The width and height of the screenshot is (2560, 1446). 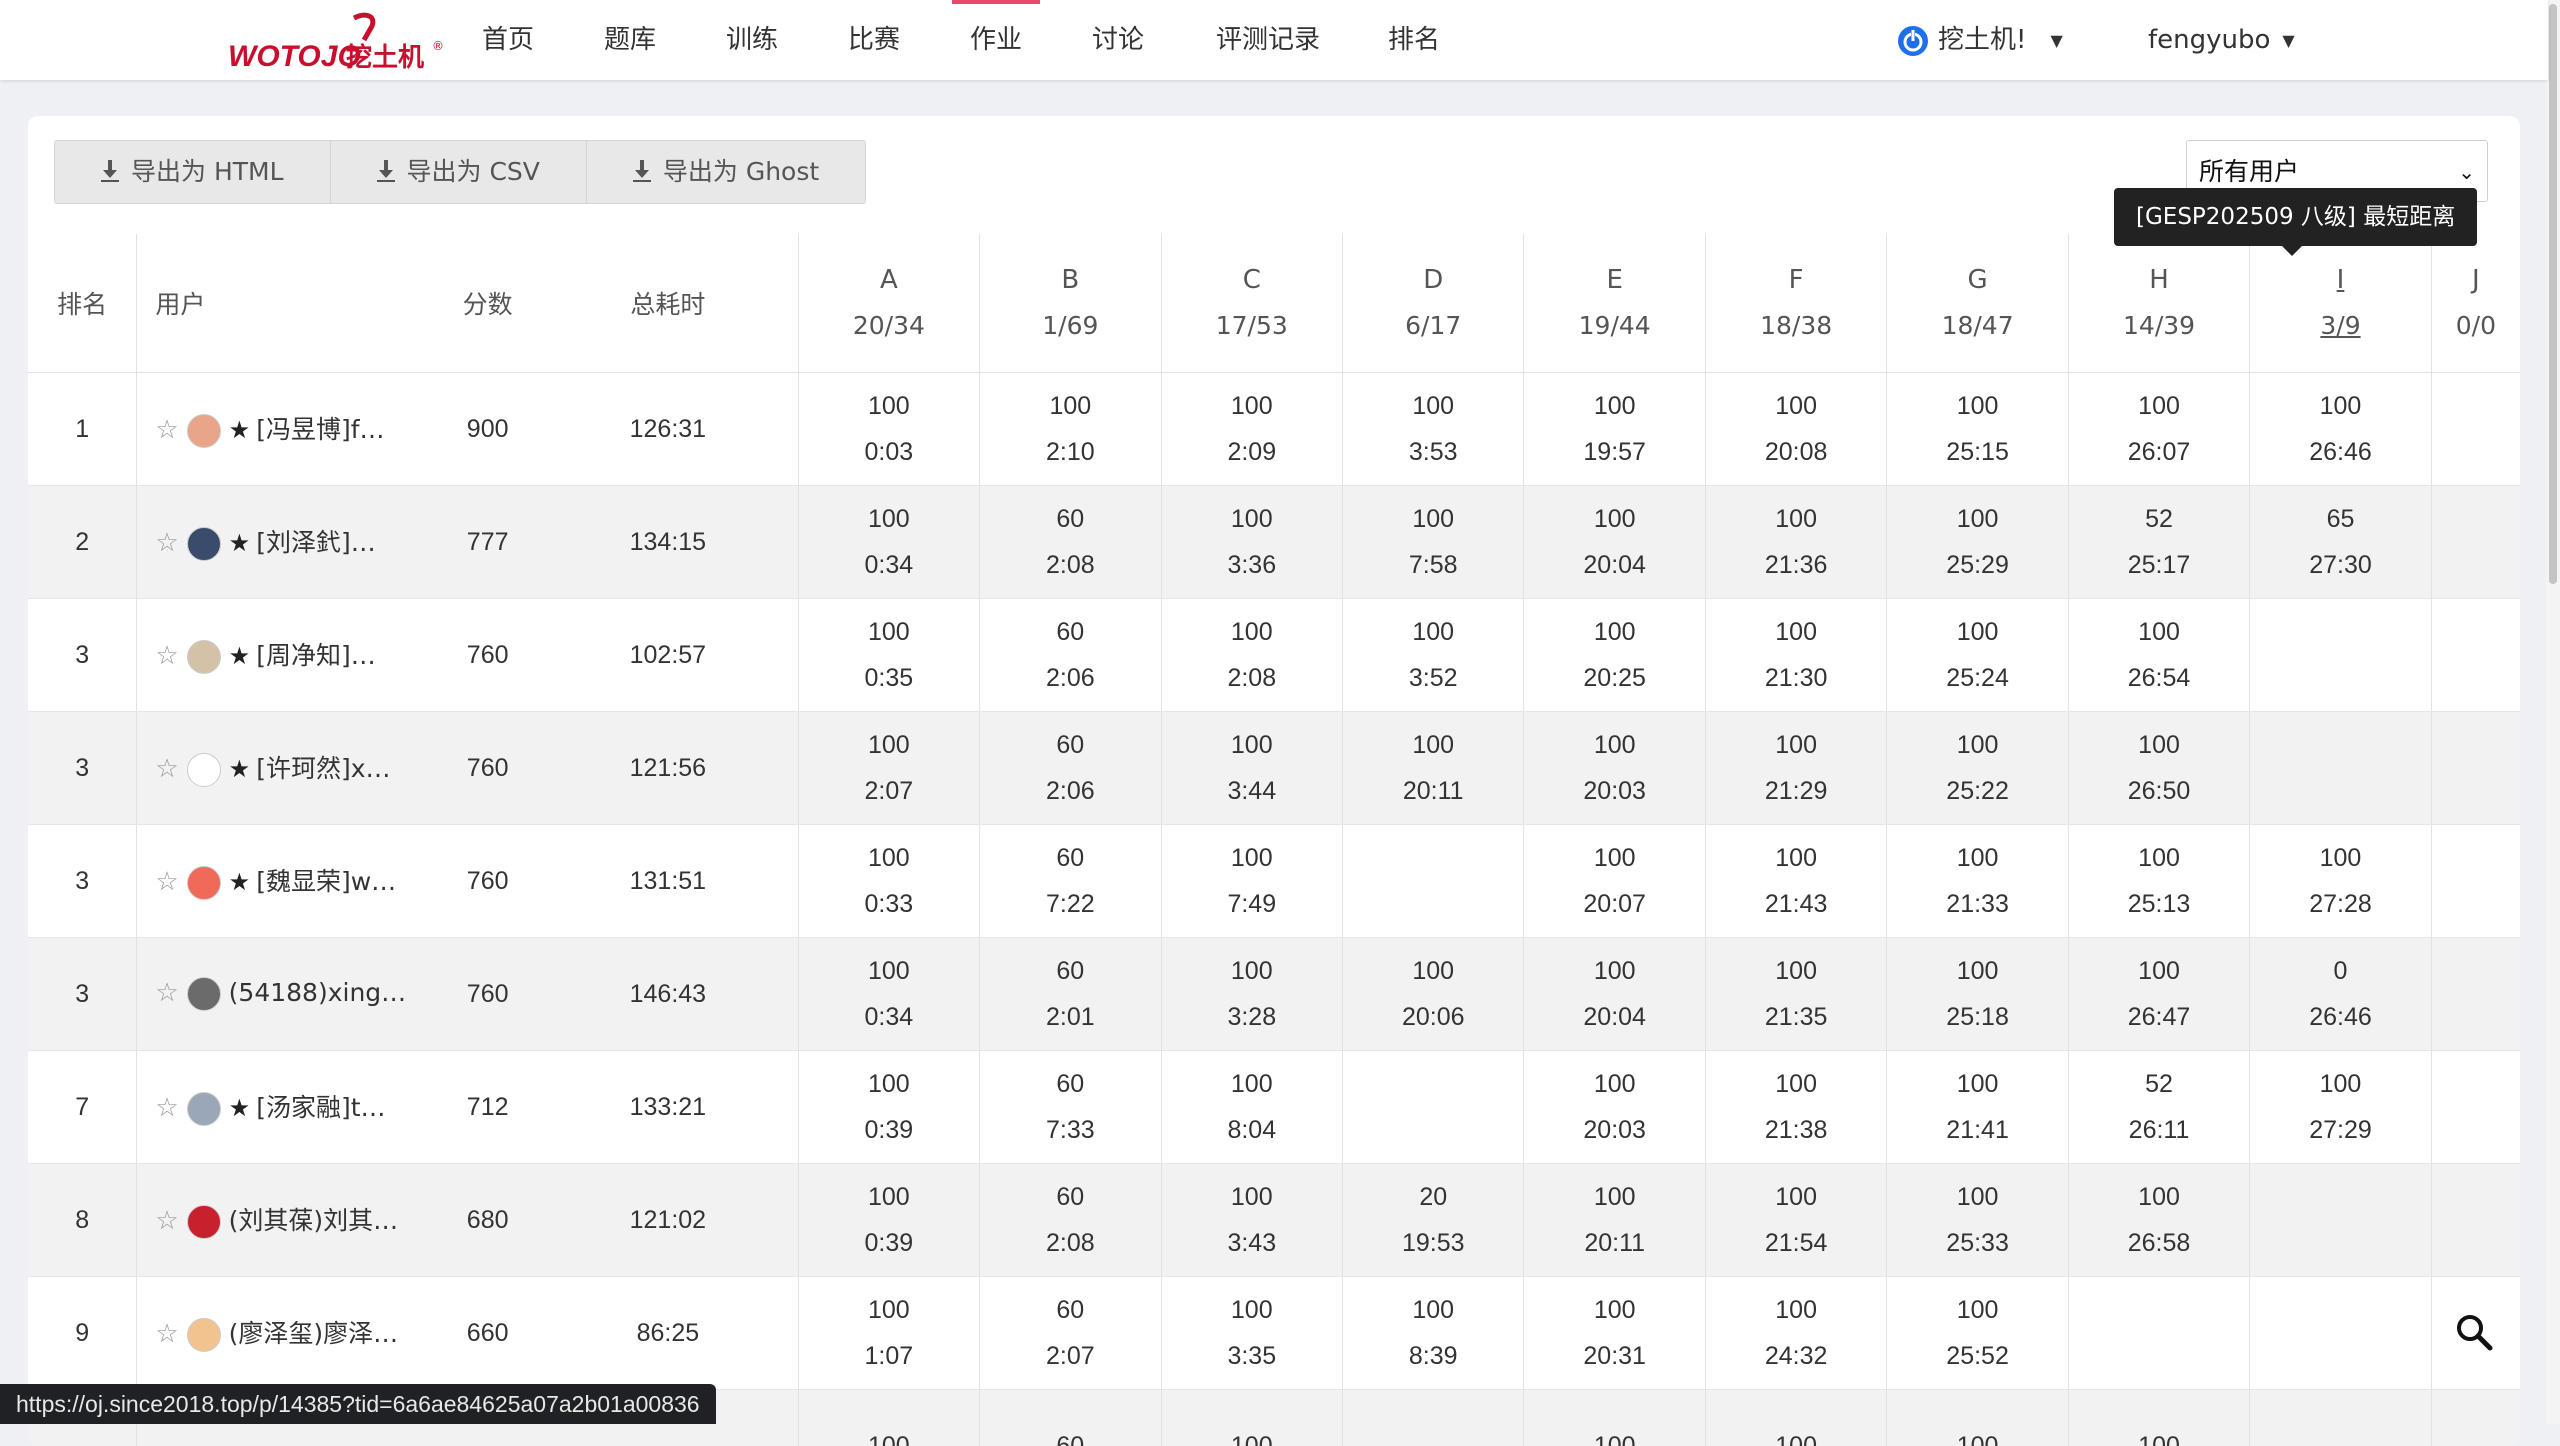 What do you see at coordinates (1433, 303) in the screenshot?
I see `header-problem-d: D6/17` at bounding box center [1433, 303].